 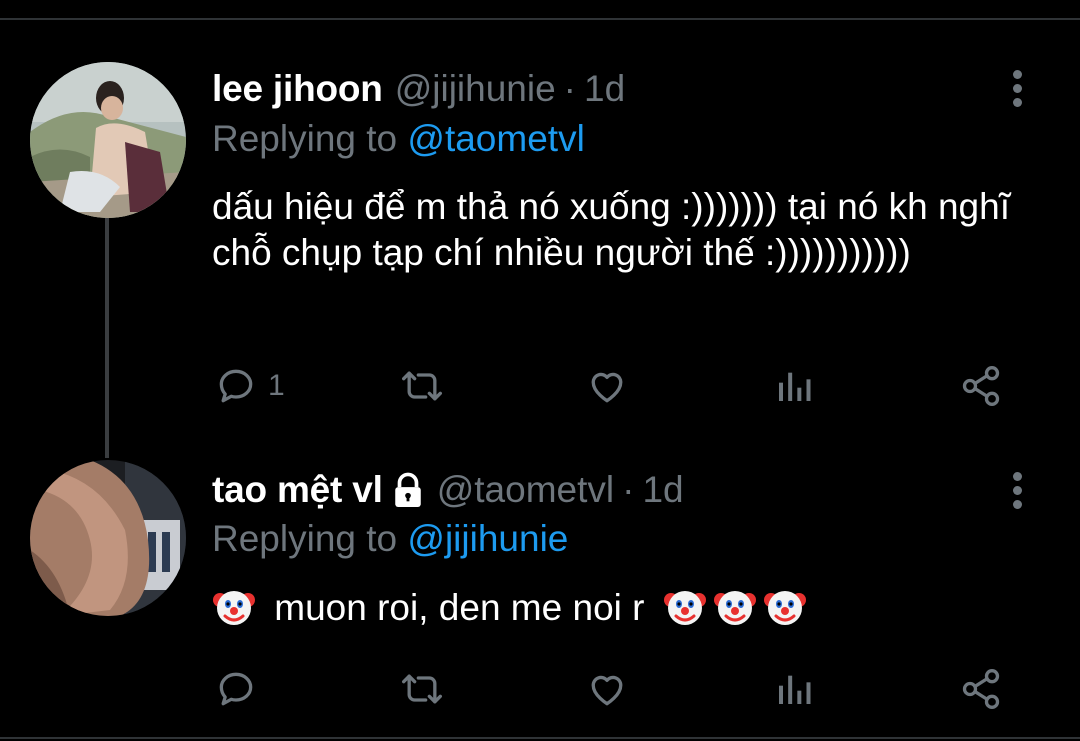 What do you see at coordinates (107, 338) in the screenshot?
I see `thread-connector-line` at bounding box center [107, 338].